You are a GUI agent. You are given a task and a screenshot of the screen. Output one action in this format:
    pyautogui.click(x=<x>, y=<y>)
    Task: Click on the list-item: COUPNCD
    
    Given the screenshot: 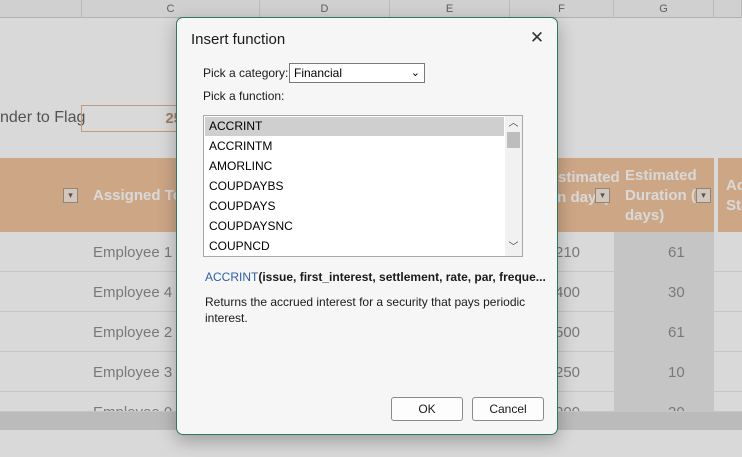 What is the action you would take?
    pyautogui.click(x=354, y=246)
    